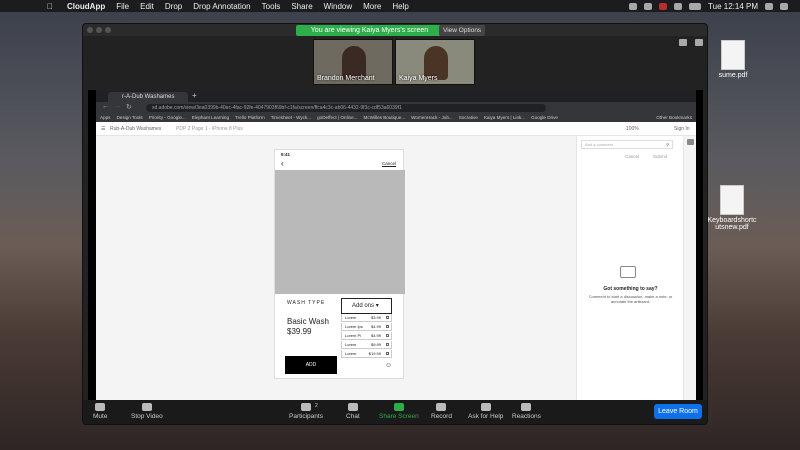 The height and width of the screenshot is (450, 800). I want to click on menu-window: Window, so click(338, 6).